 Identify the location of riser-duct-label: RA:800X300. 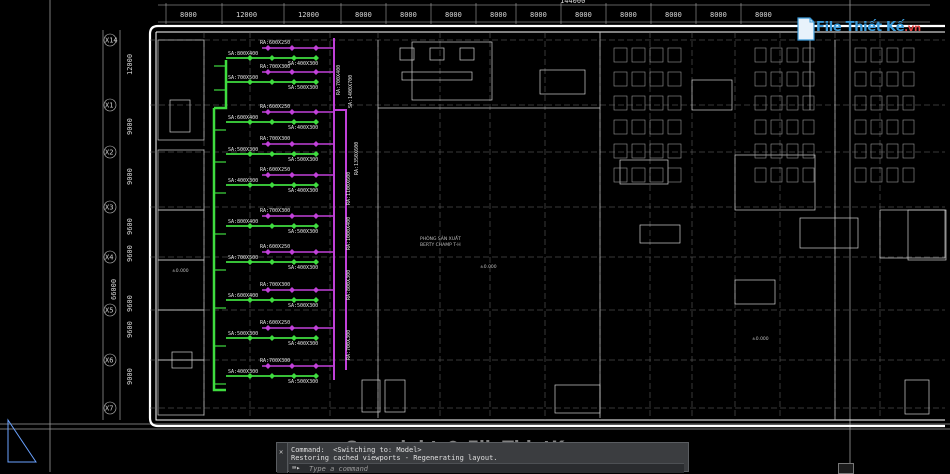
(349, 285).